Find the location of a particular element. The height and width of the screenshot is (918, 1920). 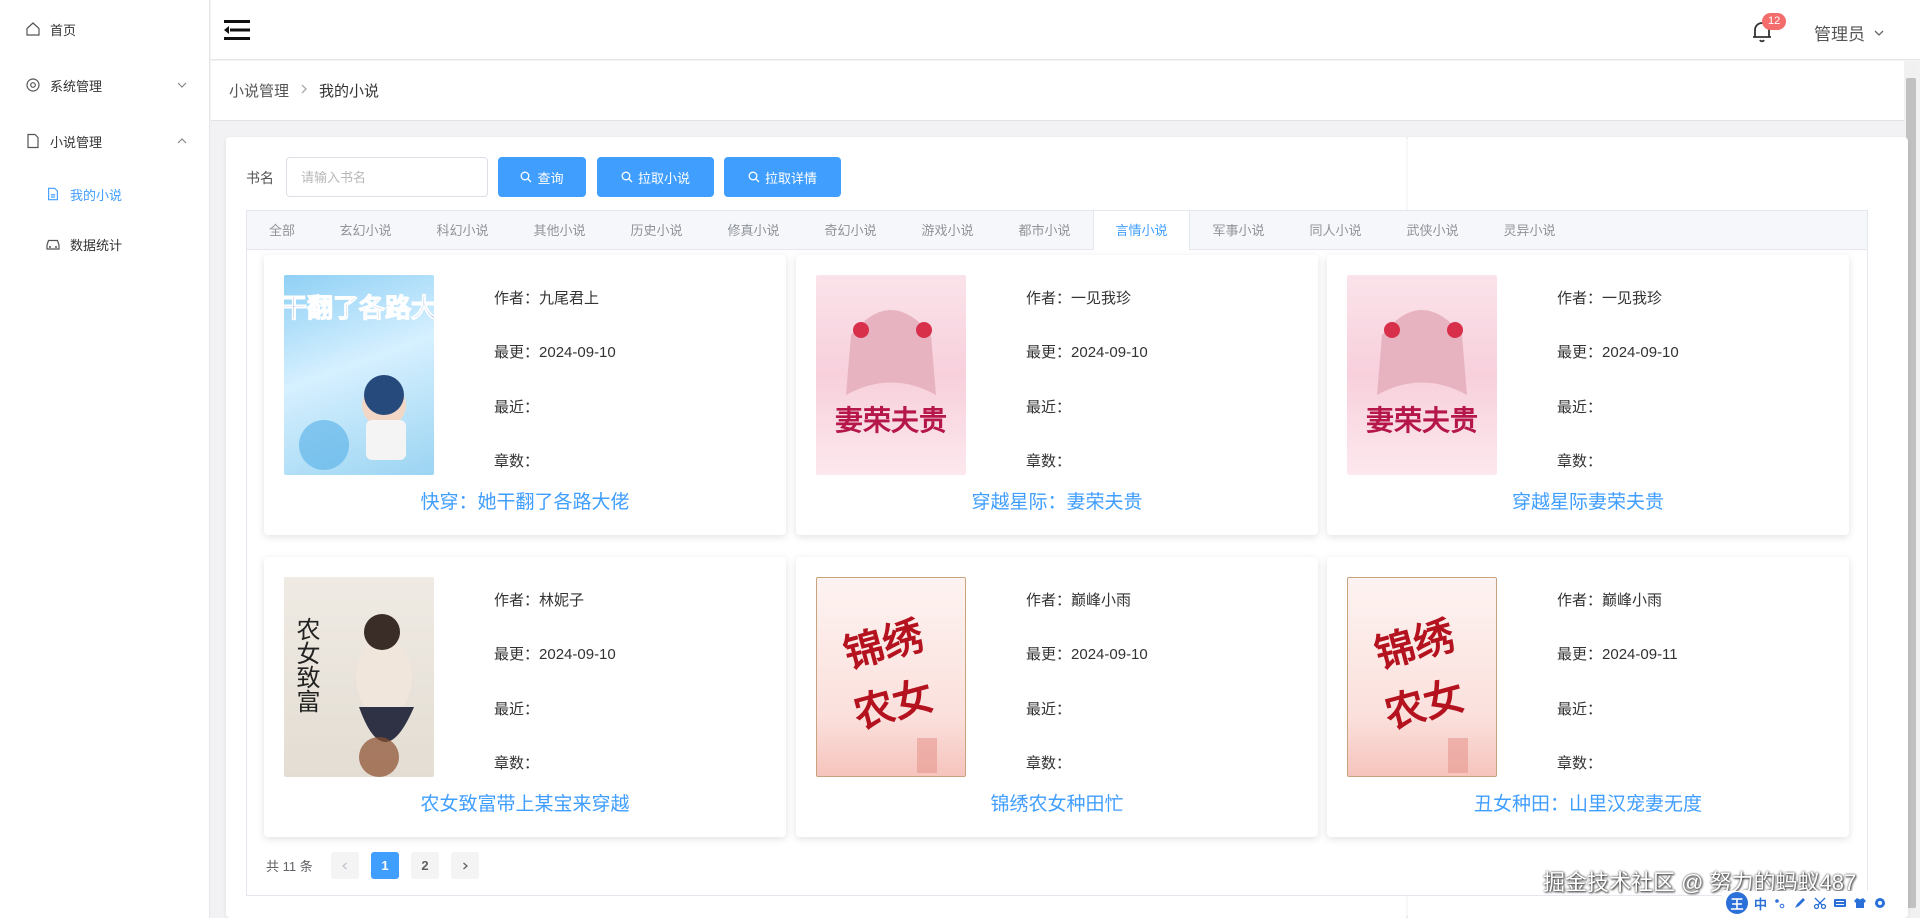

pagination-total: 共 11 条 is located at coordinates (289, 866).